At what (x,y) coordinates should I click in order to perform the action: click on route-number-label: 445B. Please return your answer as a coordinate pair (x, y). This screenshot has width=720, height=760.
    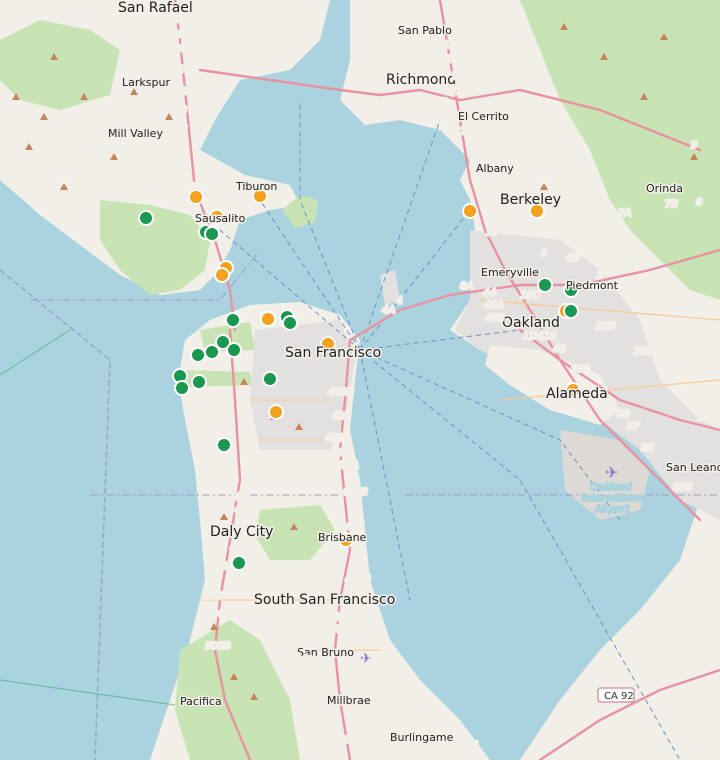
    Looking at the image, I should click on (183, 187).